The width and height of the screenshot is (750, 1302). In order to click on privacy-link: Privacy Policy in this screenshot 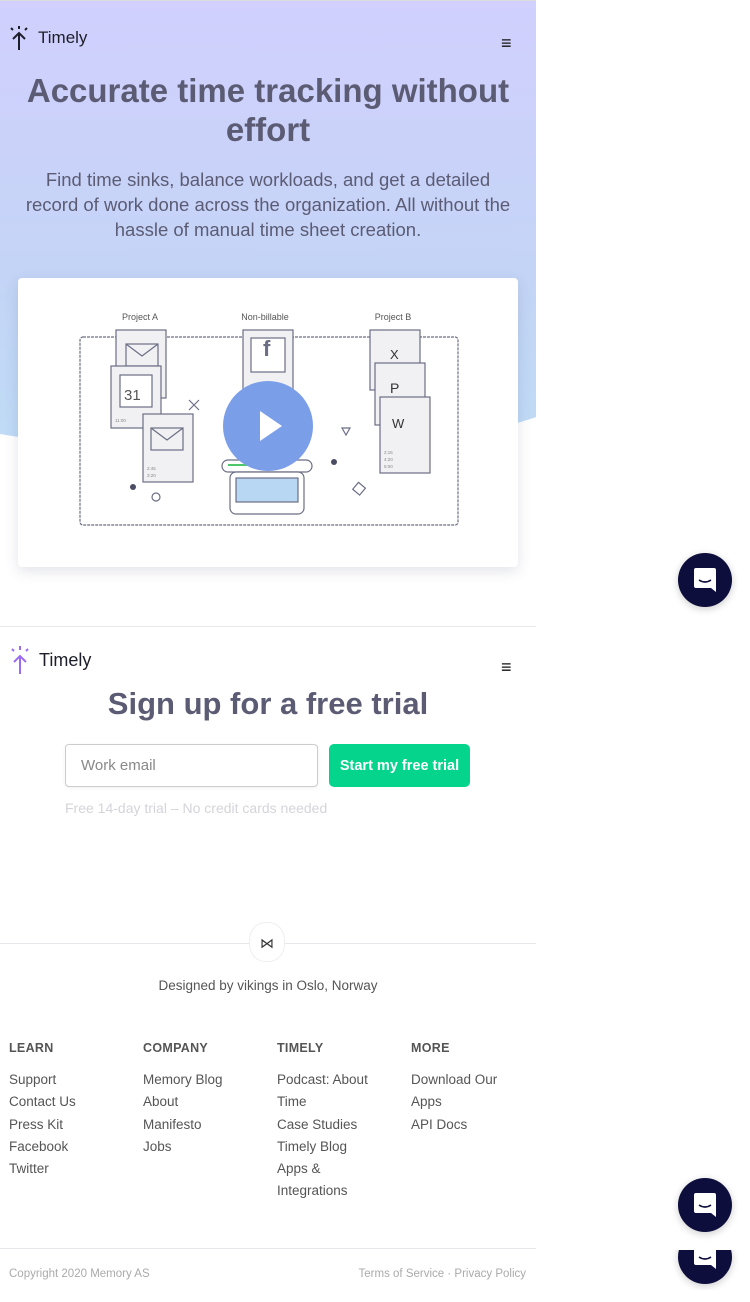, I will do `click(490, 1274)`.